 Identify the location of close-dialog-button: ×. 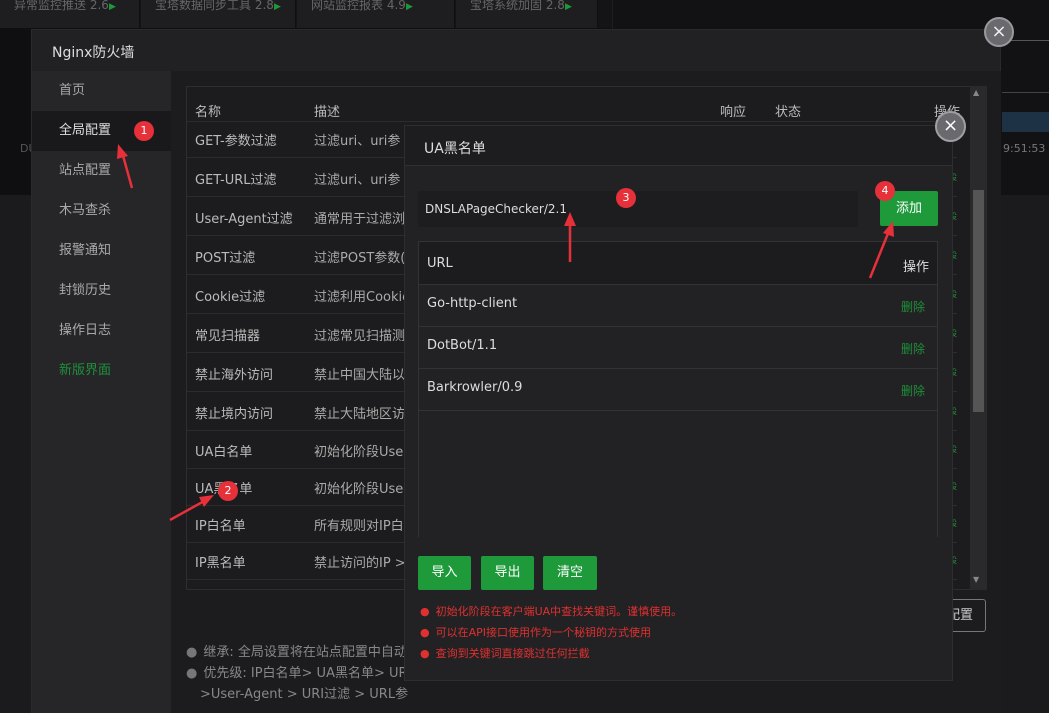
(950, 126).